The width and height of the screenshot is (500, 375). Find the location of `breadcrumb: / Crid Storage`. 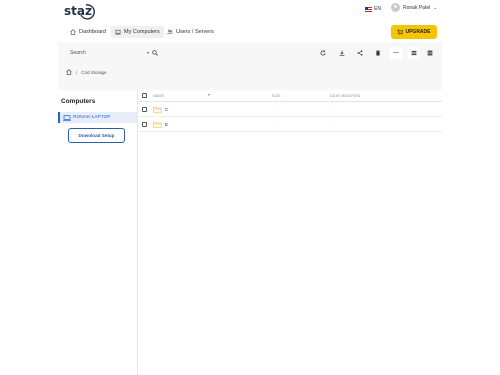

breadcrumb: / Crid Storage is located at coordinates (86, 72).